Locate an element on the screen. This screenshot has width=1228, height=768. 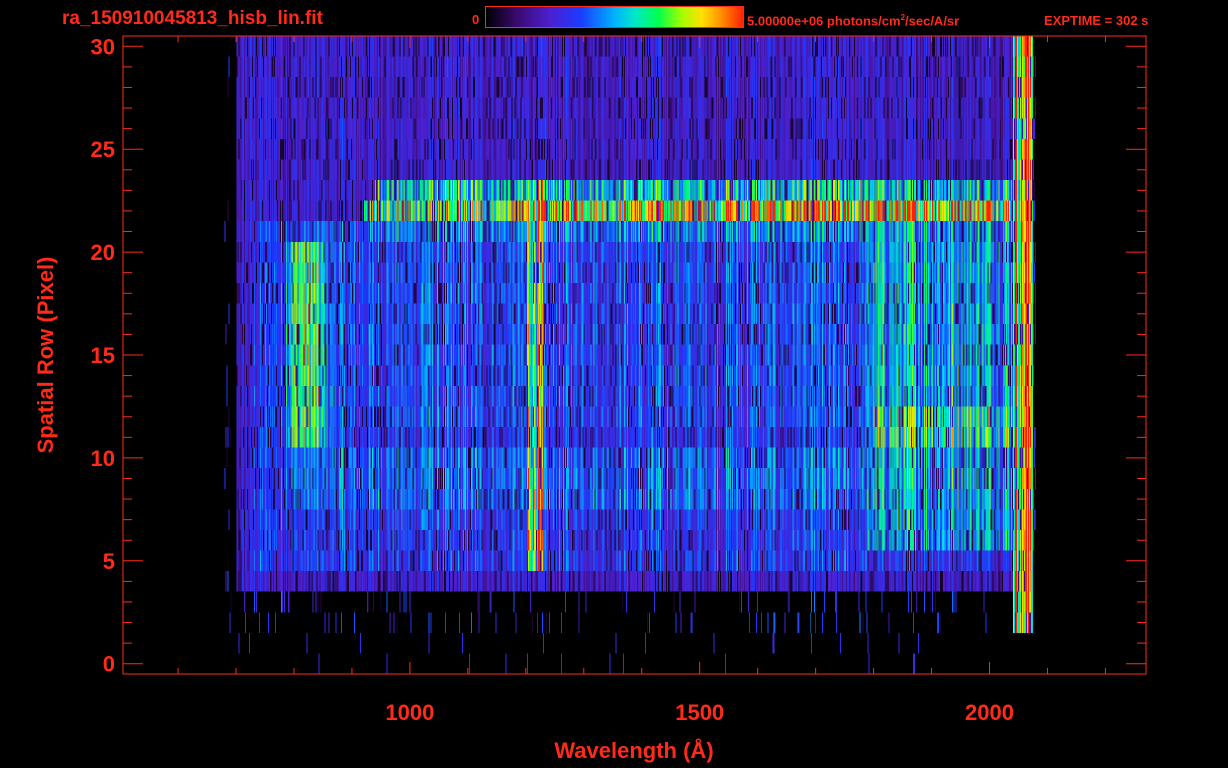
y-tick-label: 20 is located at coordinates (103, 252).